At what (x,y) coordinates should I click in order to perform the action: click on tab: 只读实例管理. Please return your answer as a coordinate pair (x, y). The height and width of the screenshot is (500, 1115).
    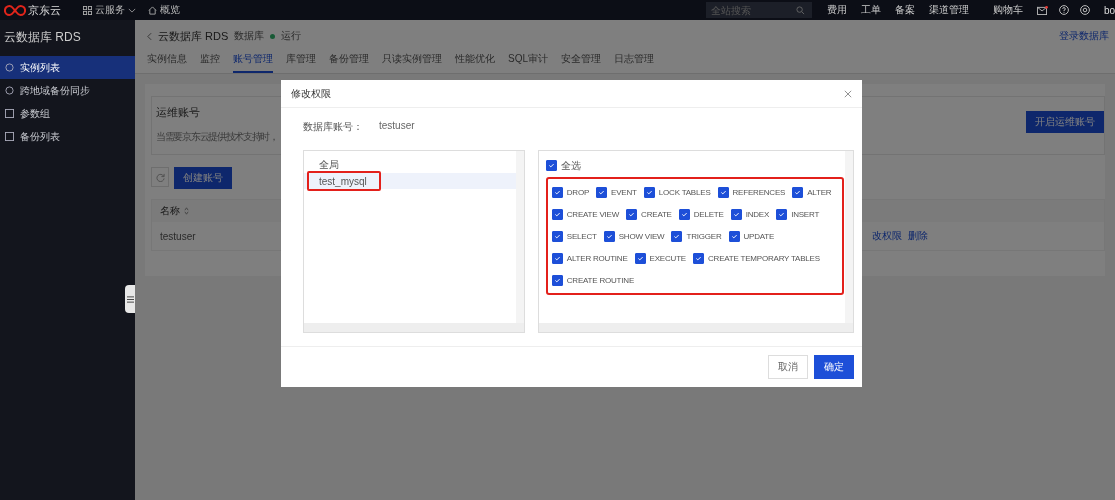
    Looking at the image, I should click on (412, 62).